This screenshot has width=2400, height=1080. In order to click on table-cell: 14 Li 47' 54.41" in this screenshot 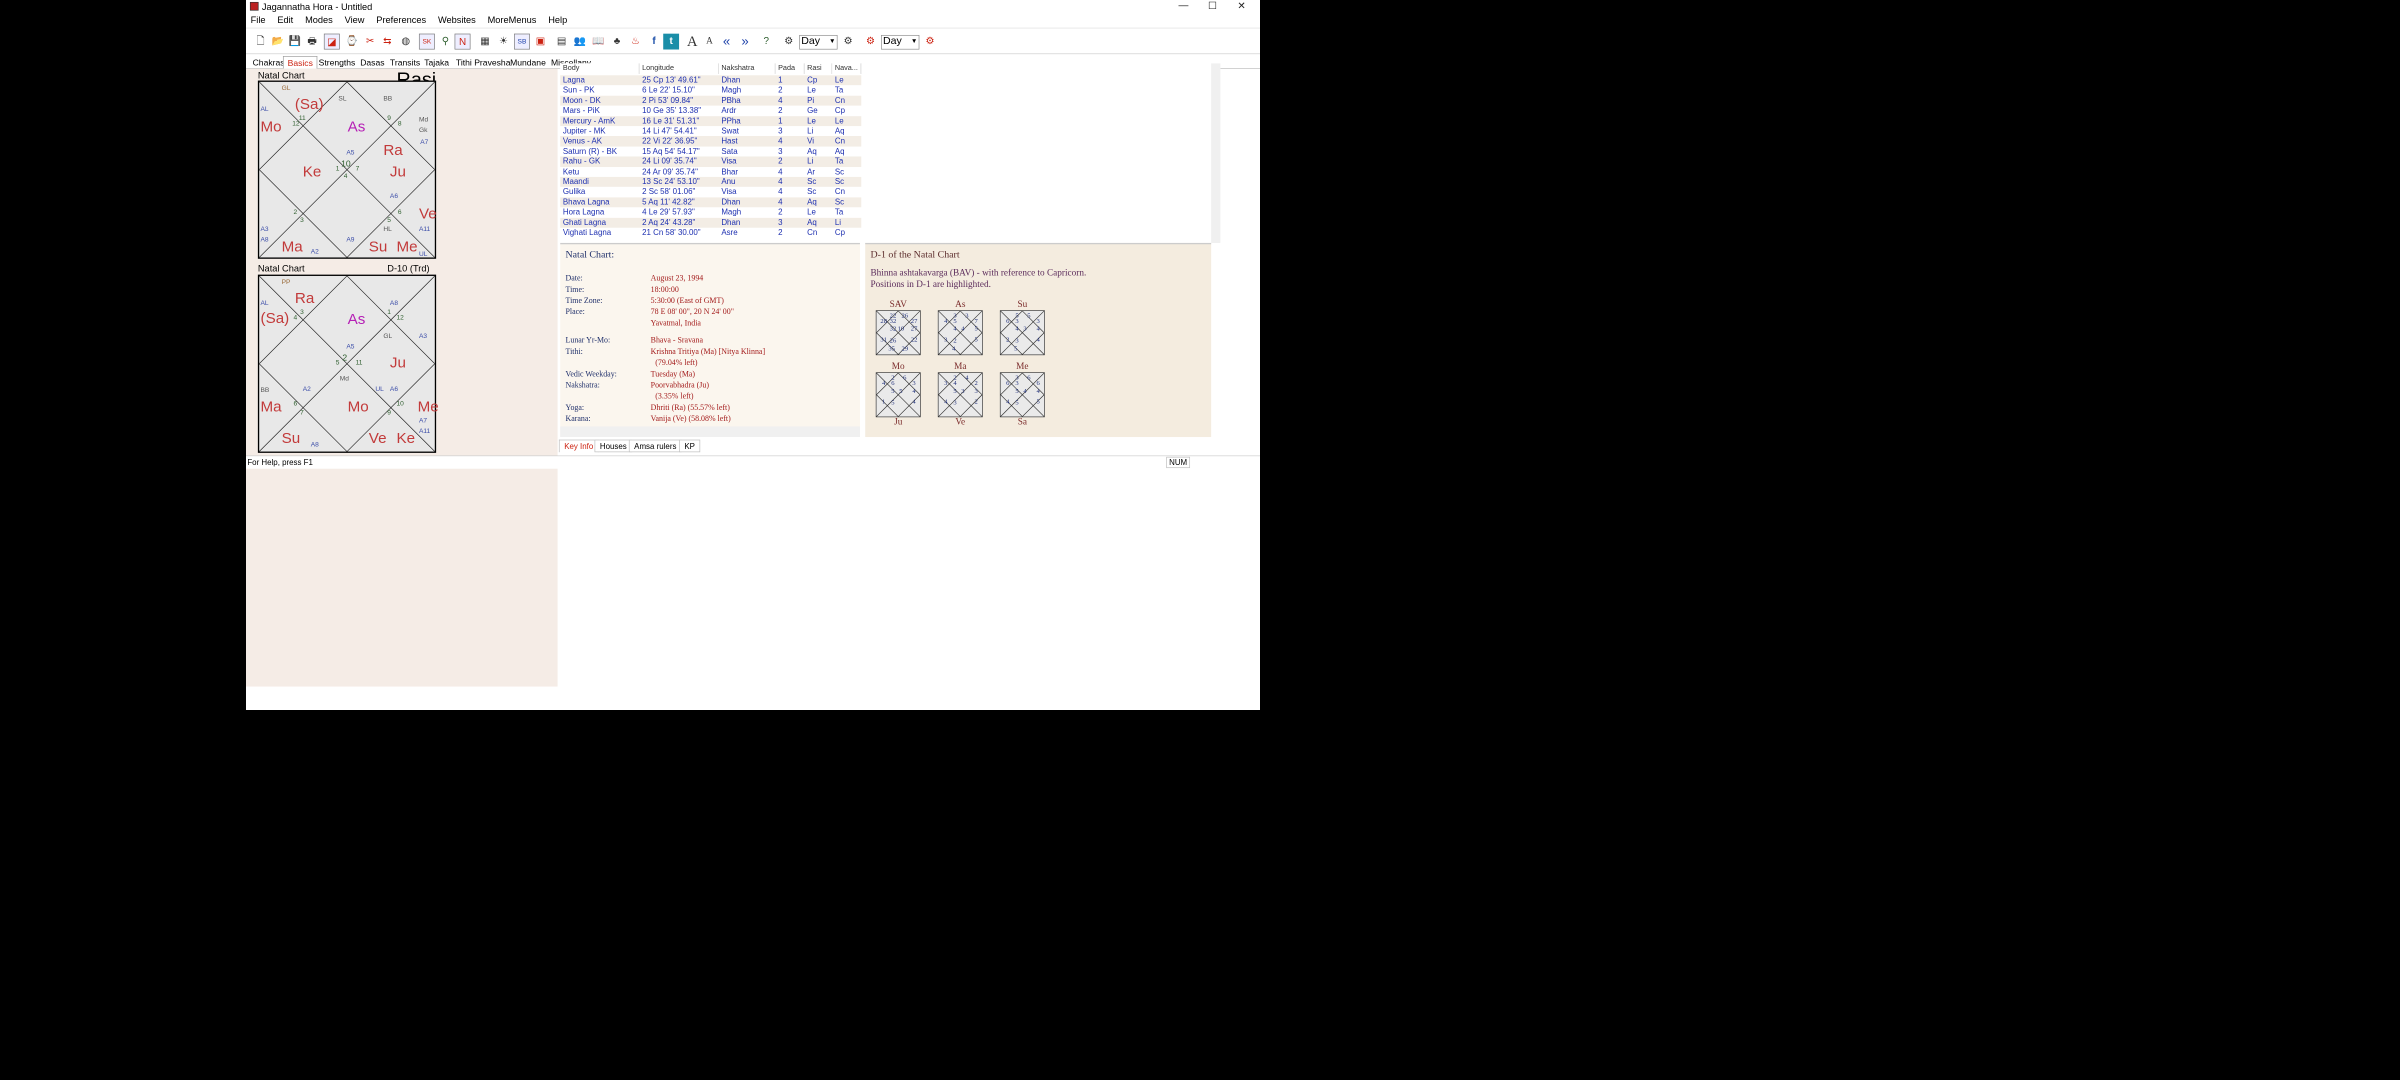, I will do `click(669, 131)`.